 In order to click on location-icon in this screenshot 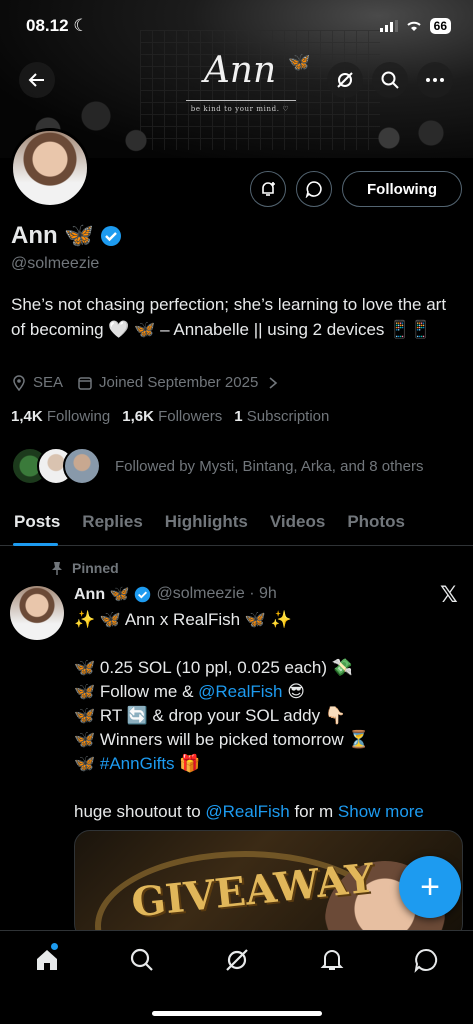, I will do `click(19, 382)`.